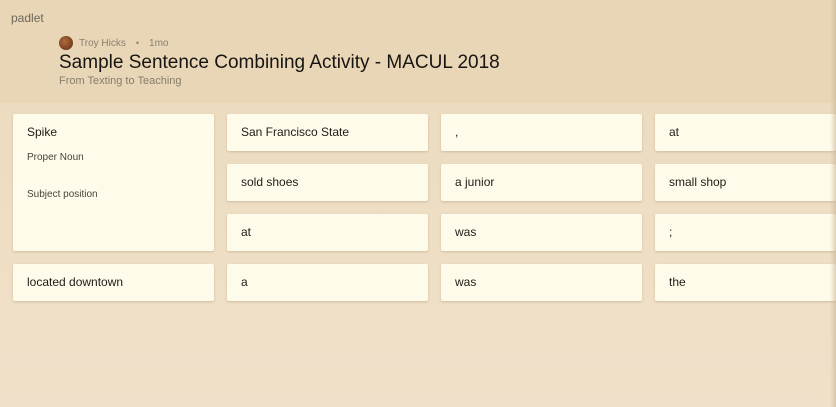 This screenshot has height=407, width=836. Describe the element at coordinates (327, 232) in the screenshot. I see `card-at: at` at that location.